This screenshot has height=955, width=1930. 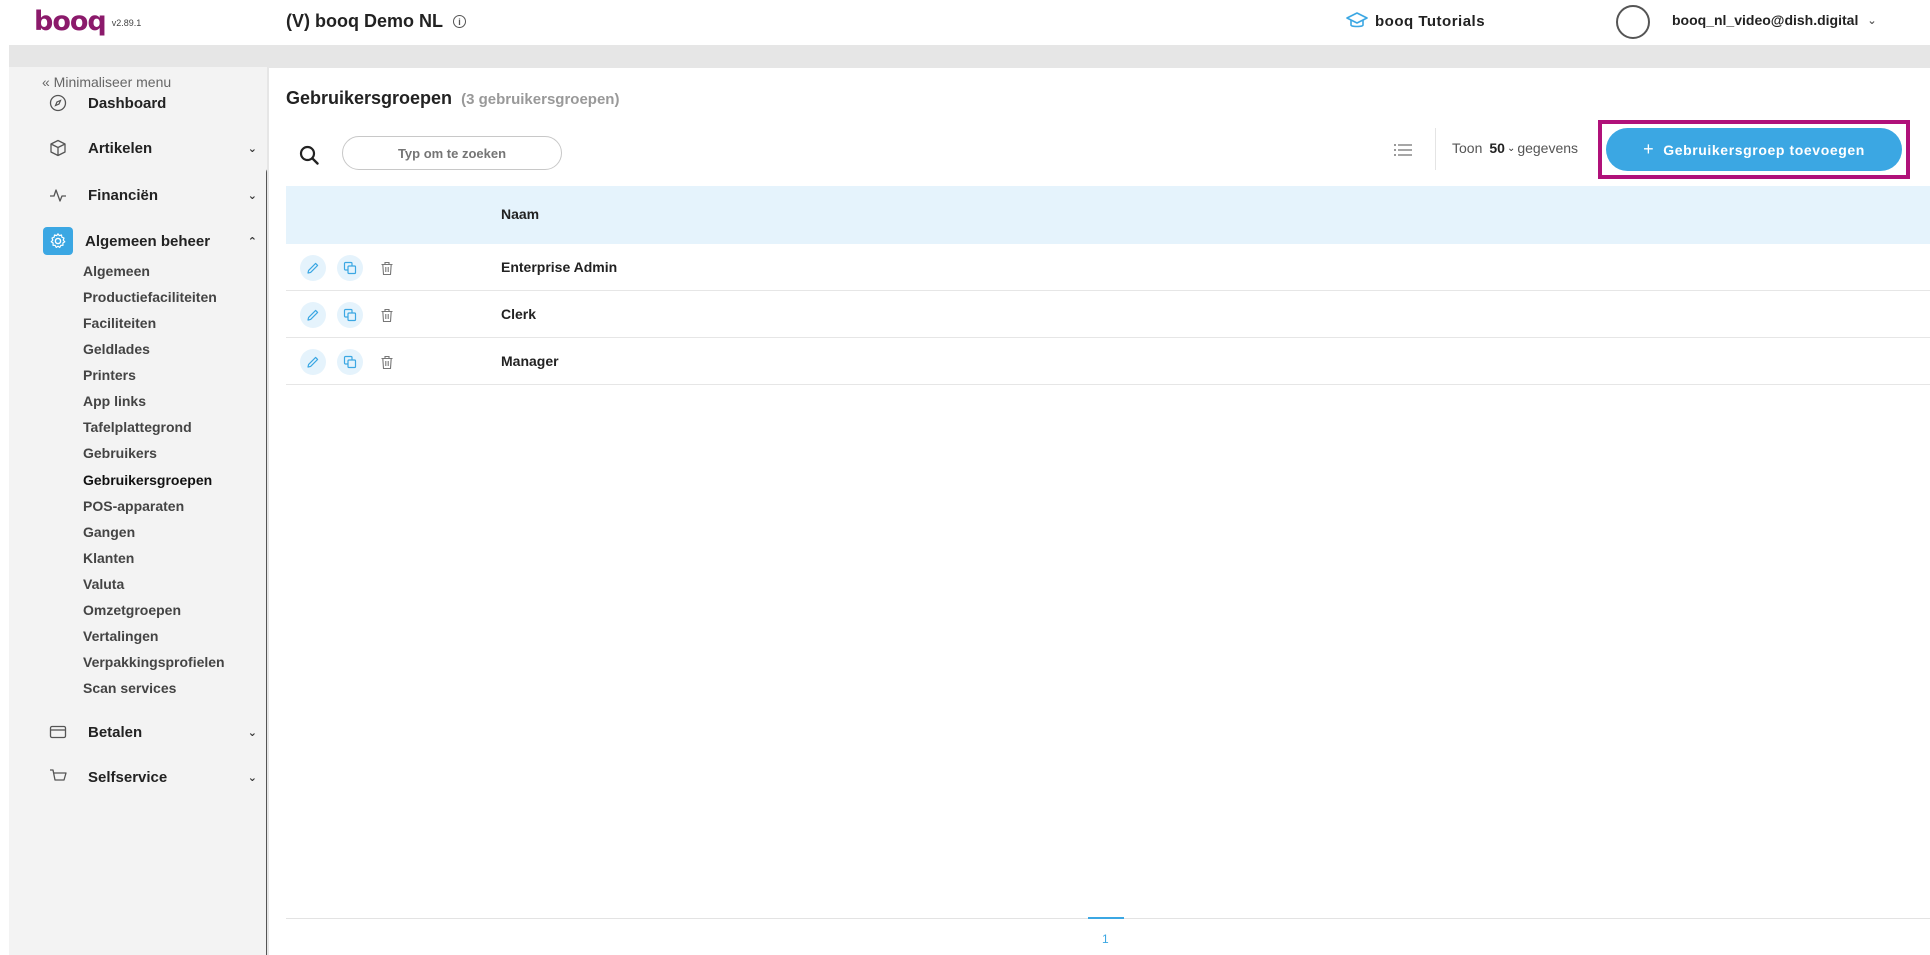 I want to click on sidebar-item-dashboard: Dashboard, so click(x=152, y=103).